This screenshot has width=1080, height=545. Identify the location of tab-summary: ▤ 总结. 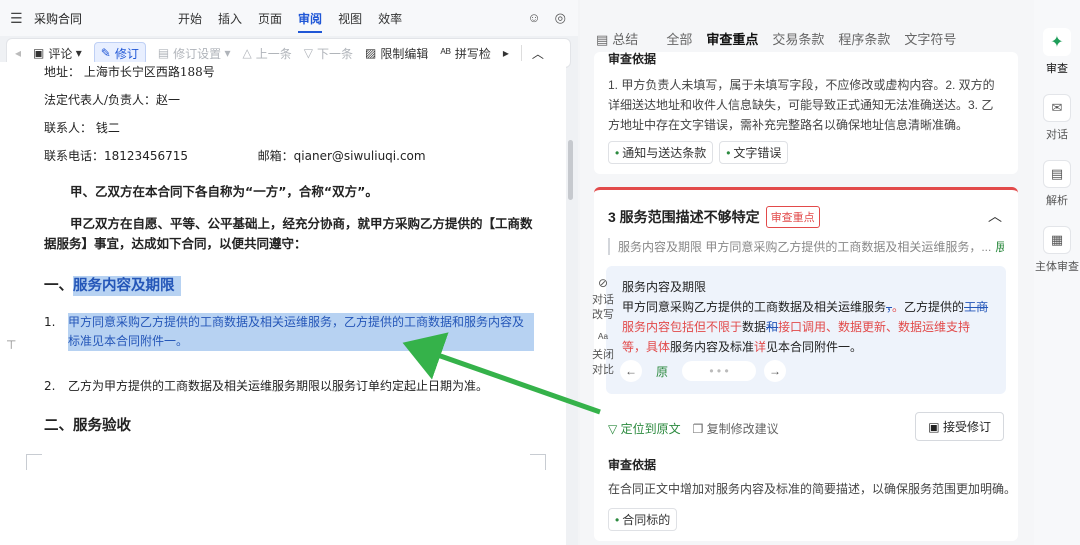
(624, 38).